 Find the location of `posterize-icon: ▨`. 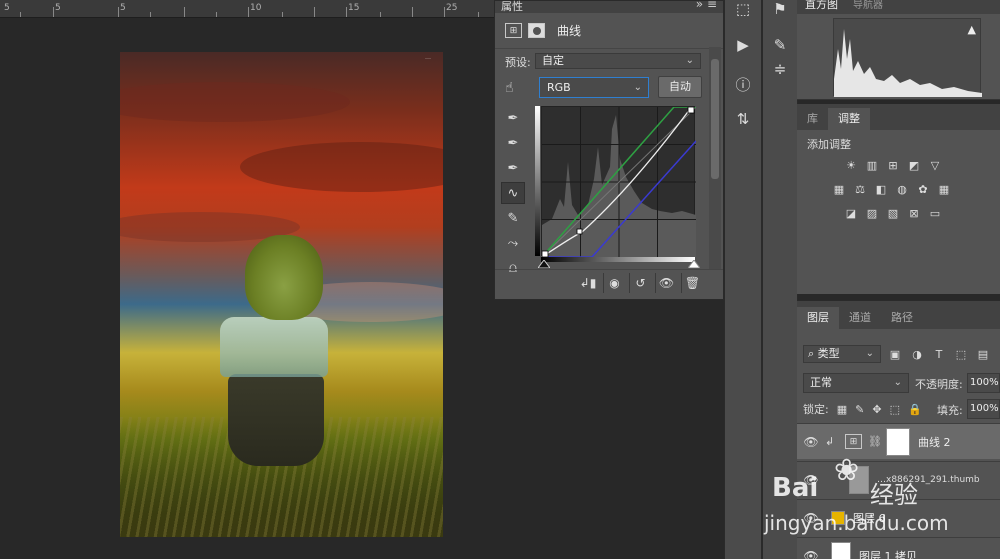

posterize-icon: ▨ is located at coordinates (872, 213).